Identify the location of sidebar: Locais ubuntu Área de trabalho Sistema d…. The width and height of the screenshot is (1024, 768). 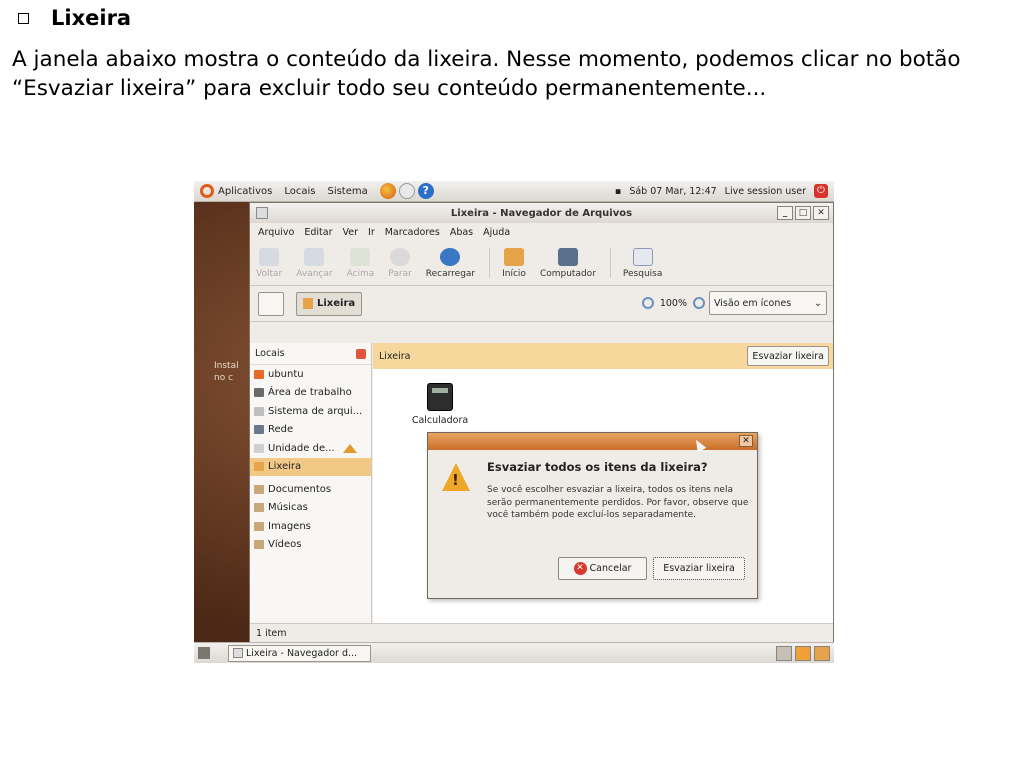
(311, 483).